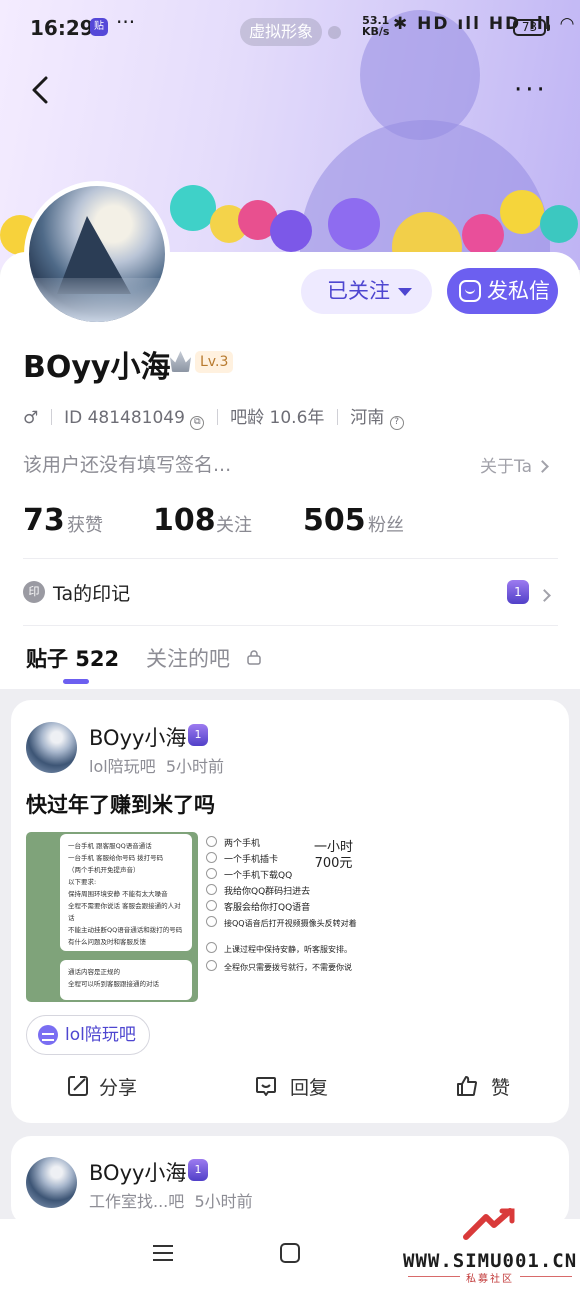 This screenshot has width=580, height=1289. I want to click on image-text: 一个手机下载QQ, so click(249, 874).